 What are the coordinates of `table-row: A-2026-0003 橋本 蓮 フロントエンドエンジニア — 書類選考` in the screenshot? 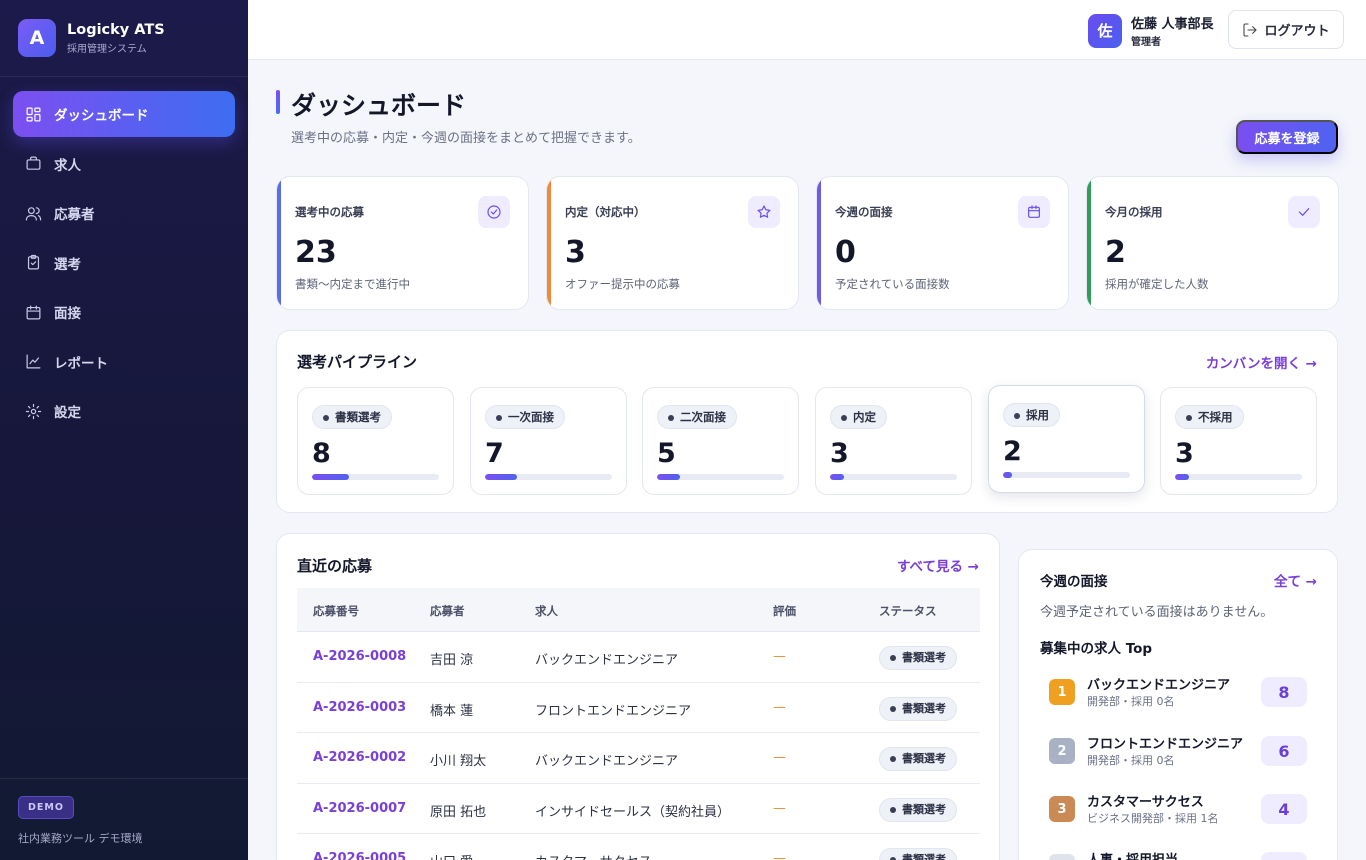 It's located at (638, 708).